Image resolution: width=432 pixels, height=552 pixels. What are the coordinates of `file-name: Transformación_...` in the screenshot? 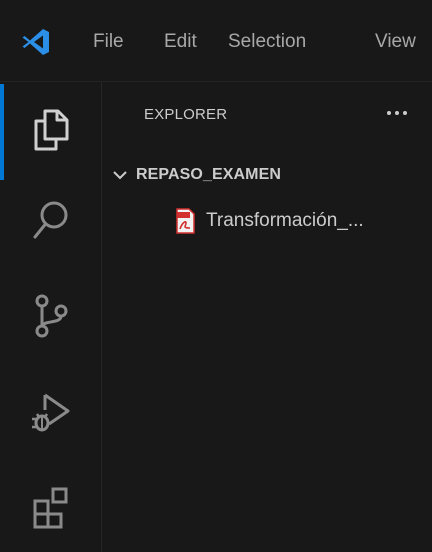 It's located at (285, 220).